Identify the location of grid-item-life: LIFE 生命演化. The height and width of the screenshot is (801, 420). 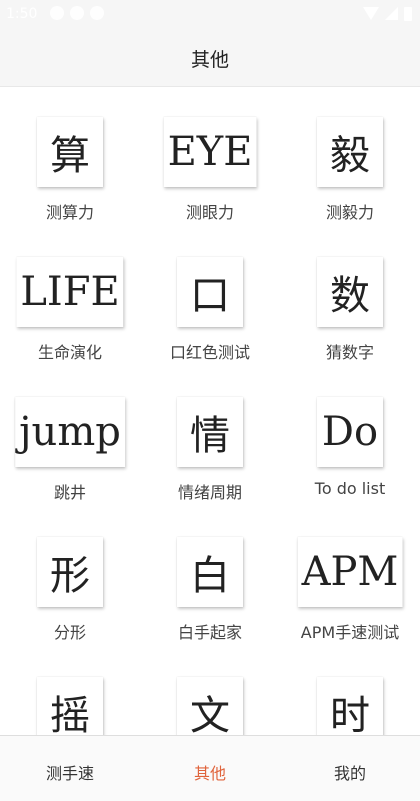
(70, 297).